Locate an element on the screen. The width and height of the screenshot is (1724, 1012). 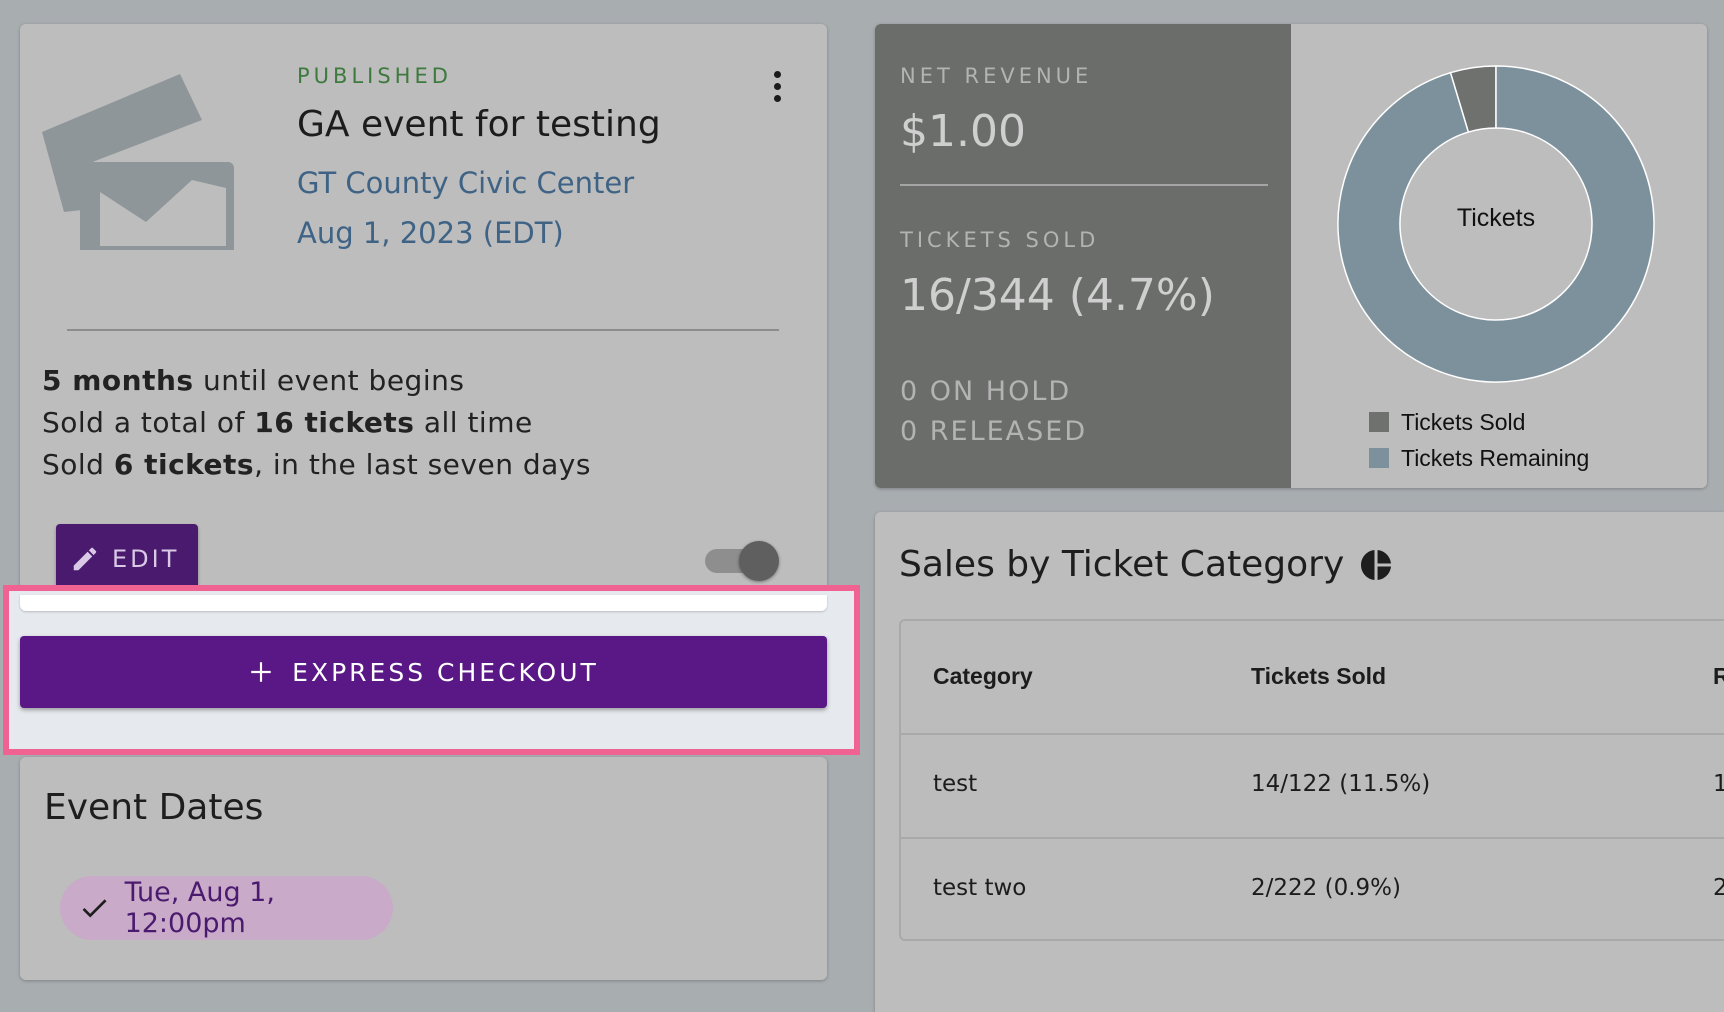
tickets-sold-value: 16/344 (4.7%) is located at coordinates (1057, 295).